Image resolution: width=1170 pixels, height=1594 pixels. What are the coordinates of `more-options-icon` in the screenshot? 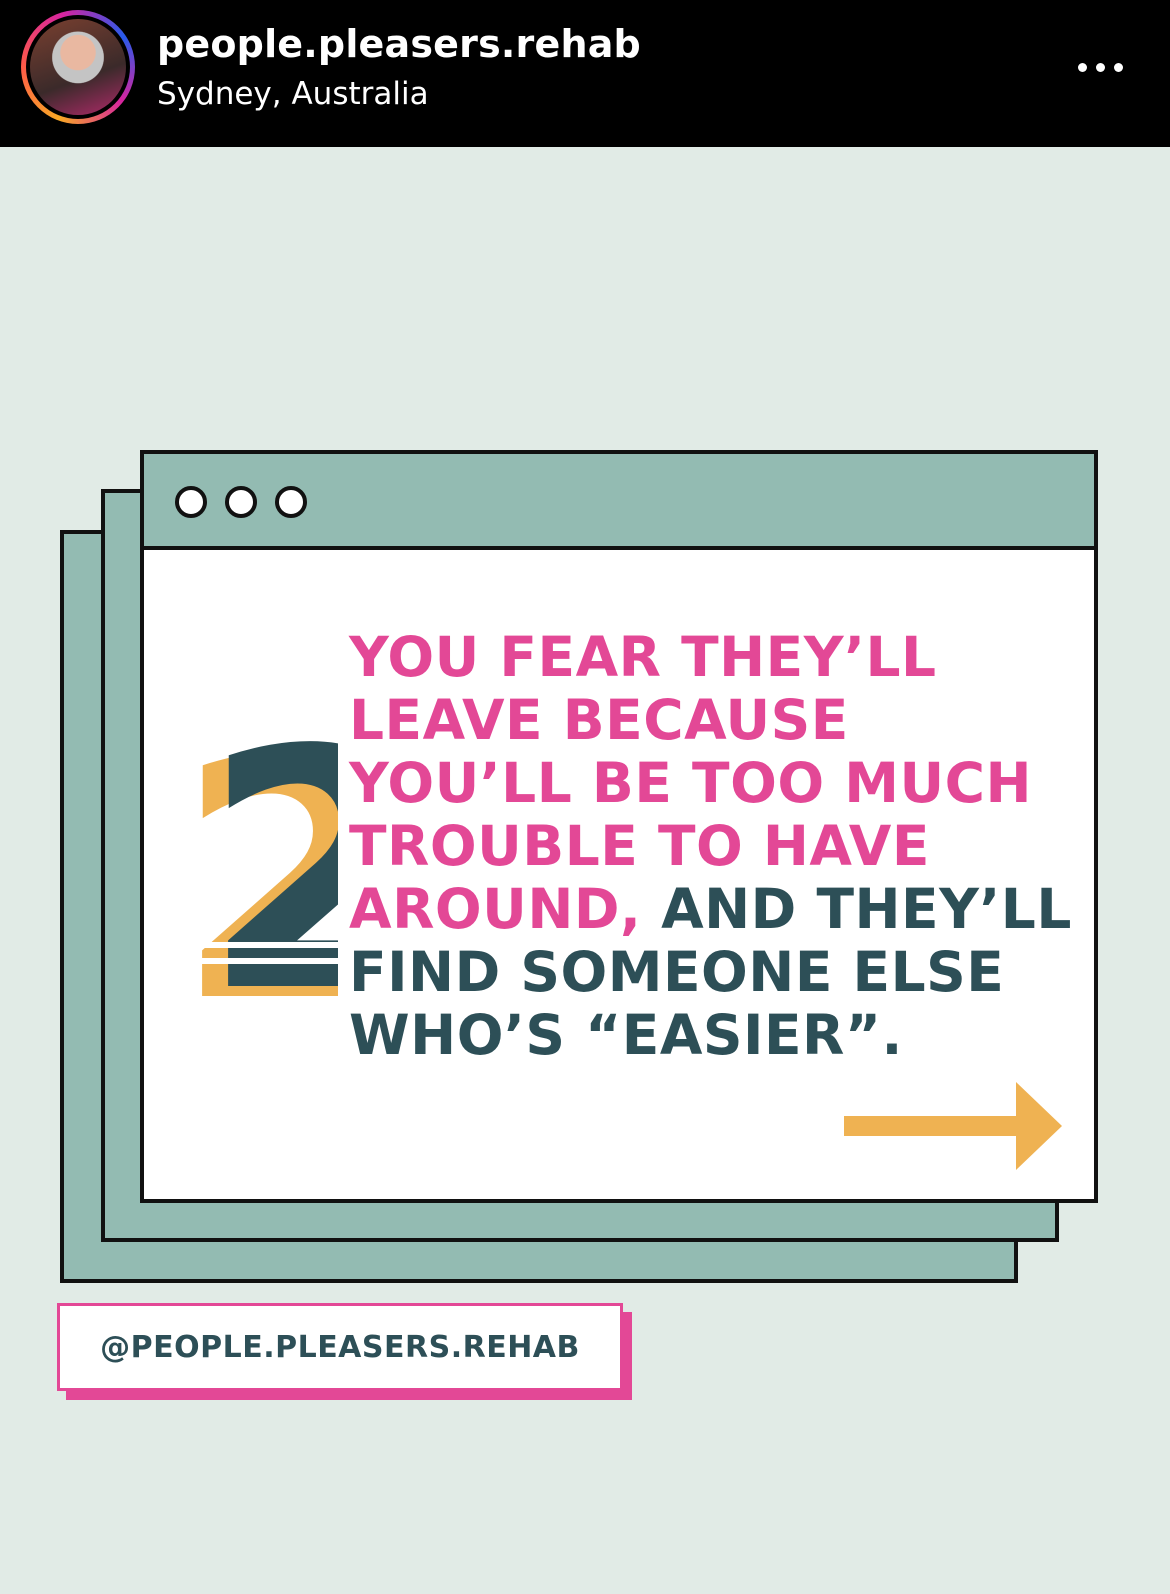 It's located at (1104, 67).